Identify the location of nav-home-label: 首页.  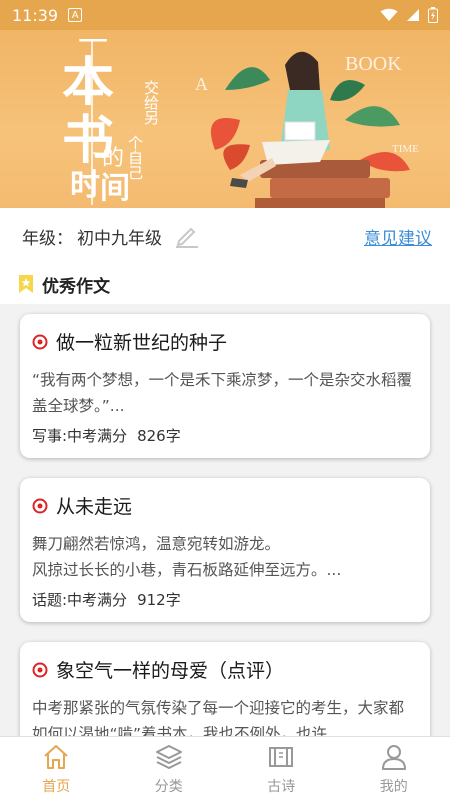
(56, 787).